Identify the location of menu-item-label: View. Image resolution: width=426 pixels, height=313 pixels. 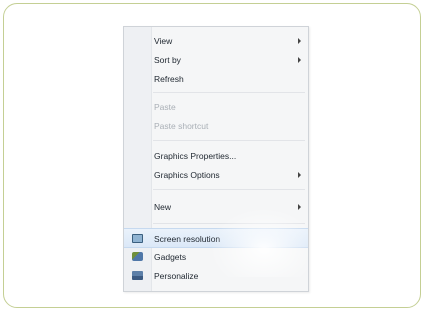
(163, 41).